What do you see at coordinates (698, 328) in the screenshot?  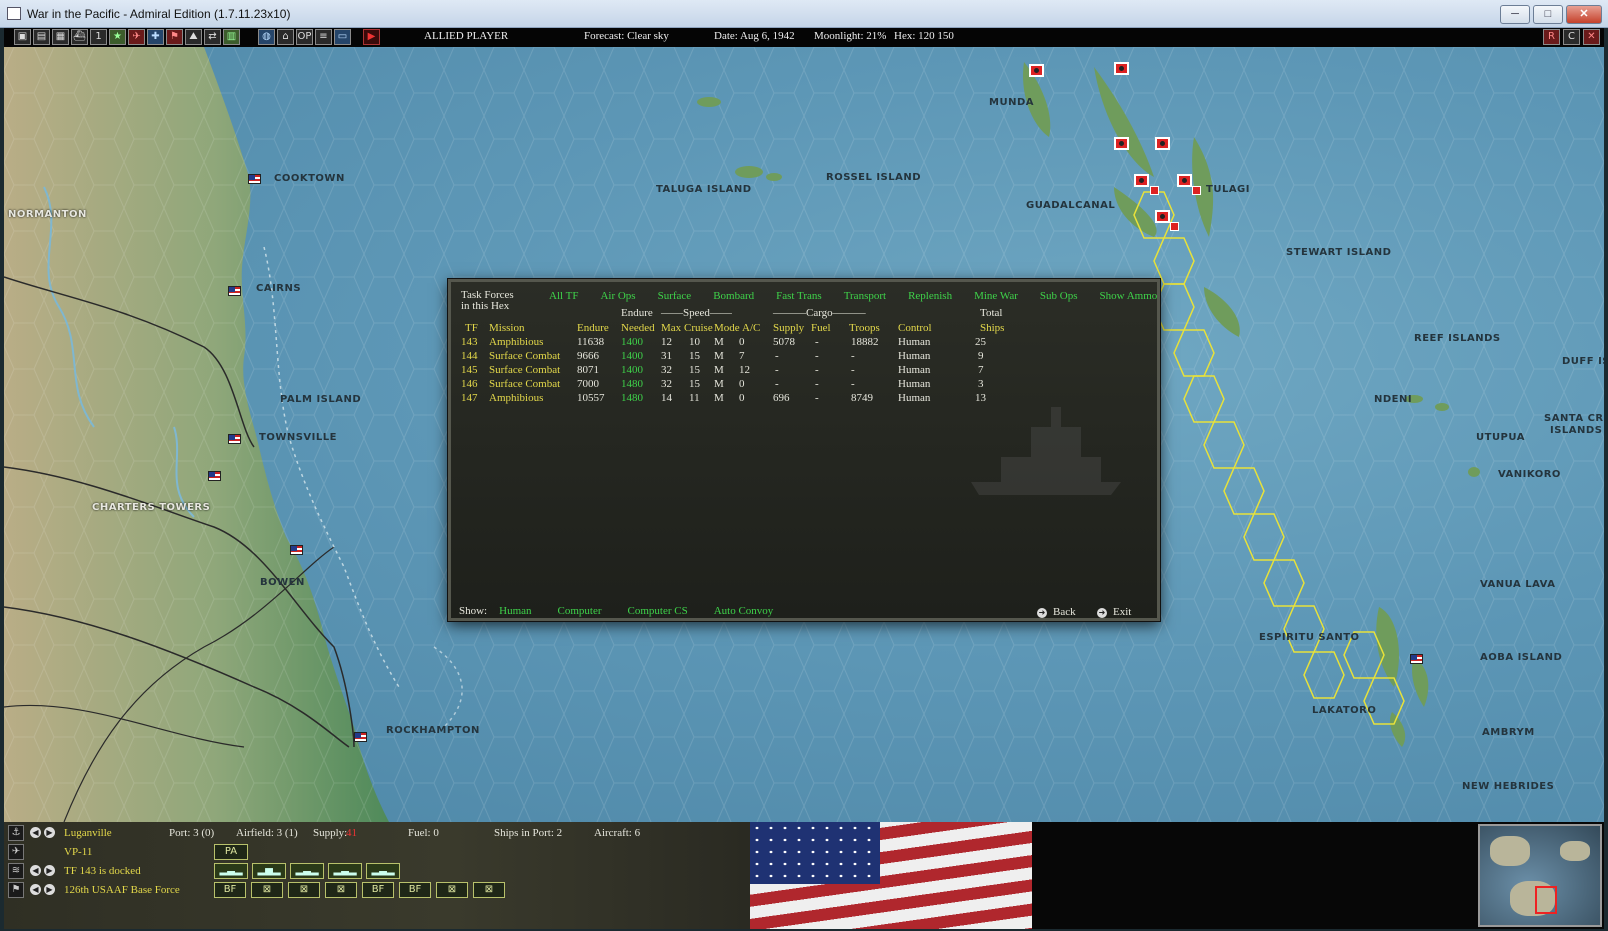 I see `col-header-cruise: Cruise` at bounding box center [698, 328].